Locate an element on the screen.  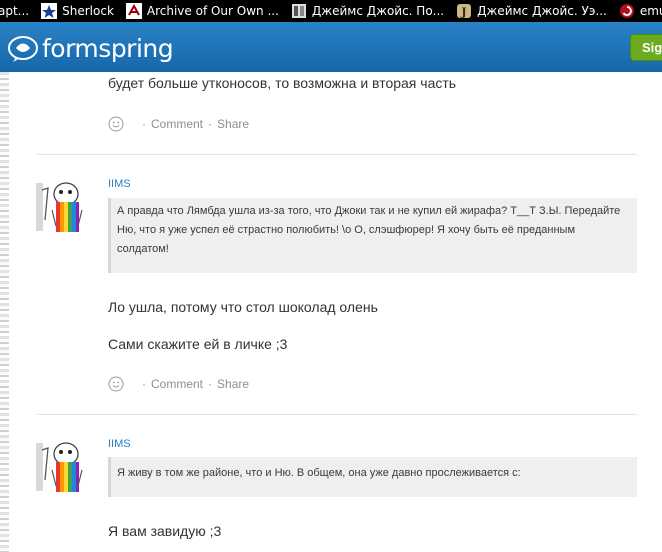
svg-text: J is located at coordinates (464, 12).